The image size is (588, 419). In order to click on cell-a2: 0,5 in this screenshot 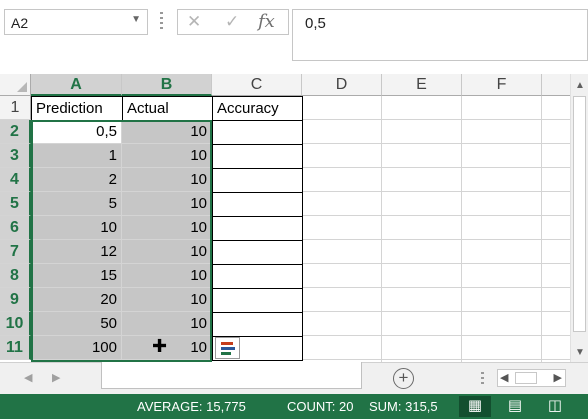, I will do `click(76, 132)`.